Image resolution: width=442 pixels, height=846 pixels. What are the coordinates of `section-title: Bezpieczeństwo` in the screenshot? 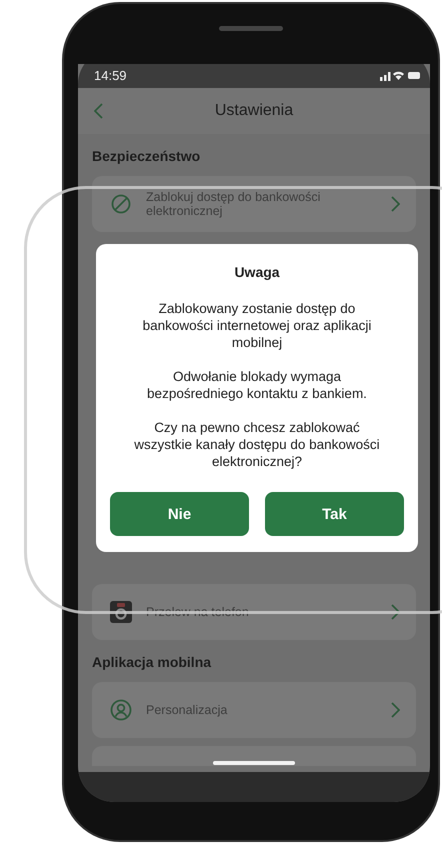 It's located at (146, 156).